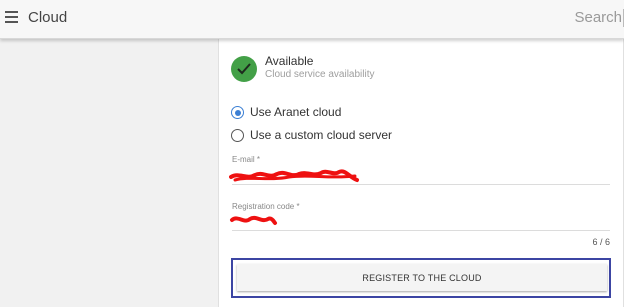 The width and height of the screenshot is (624, 307). I want to click on check-icon, so click(244, 69).